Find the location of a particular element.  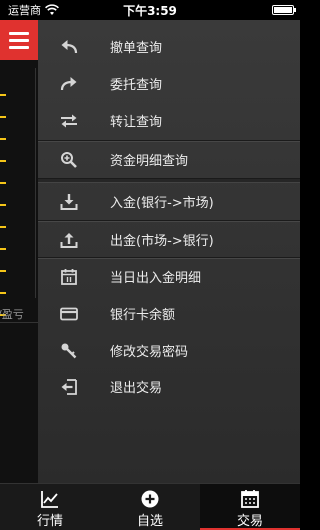

tab-market: 行情 is located at coordinates (50, 507).